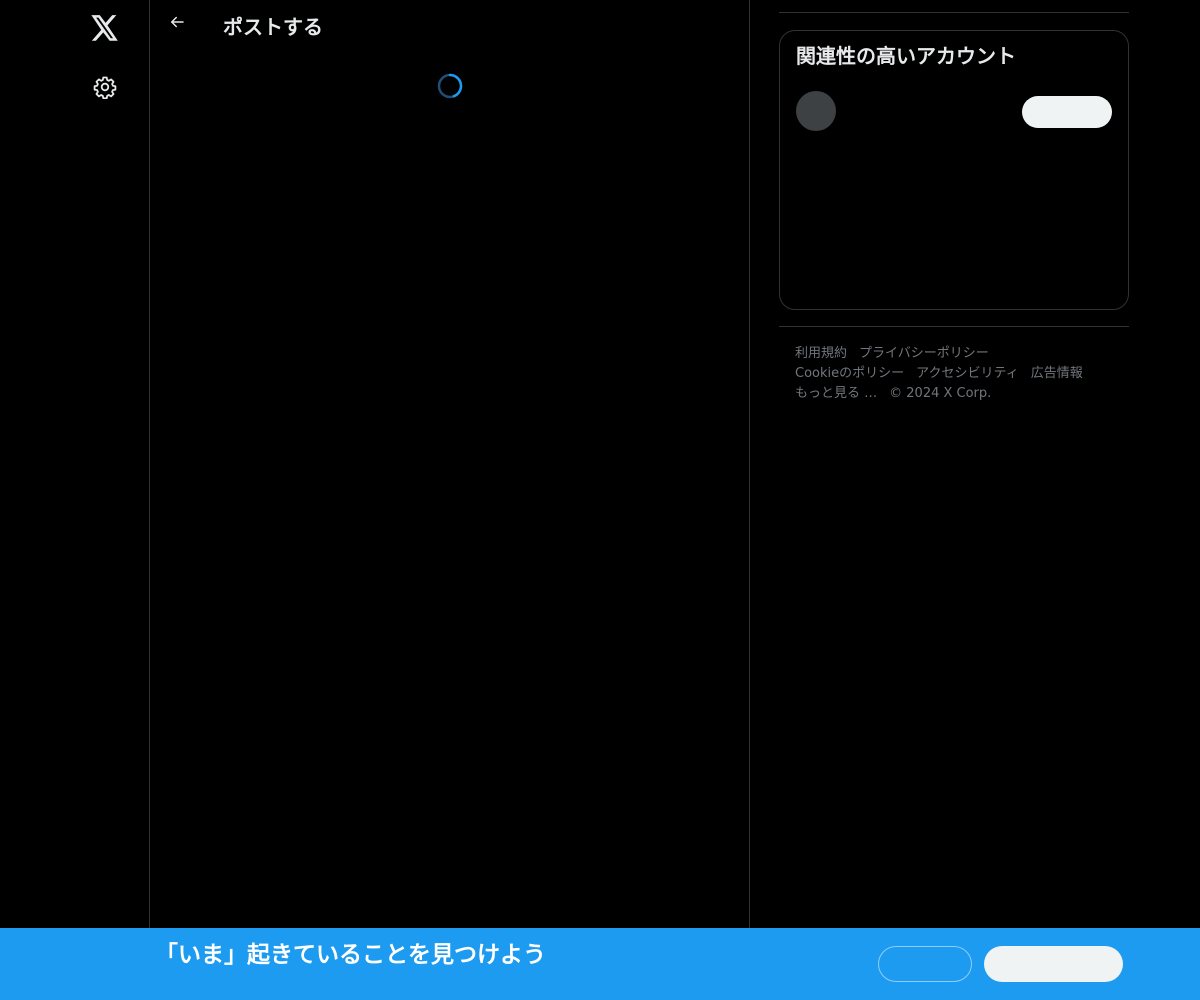 The image size is (1200, 1000). What do you see at coordinates (849, 374) in the screenshot?
I see `footer-link-cookie: Cookieのポリシー` at bounding box center [849, 374].